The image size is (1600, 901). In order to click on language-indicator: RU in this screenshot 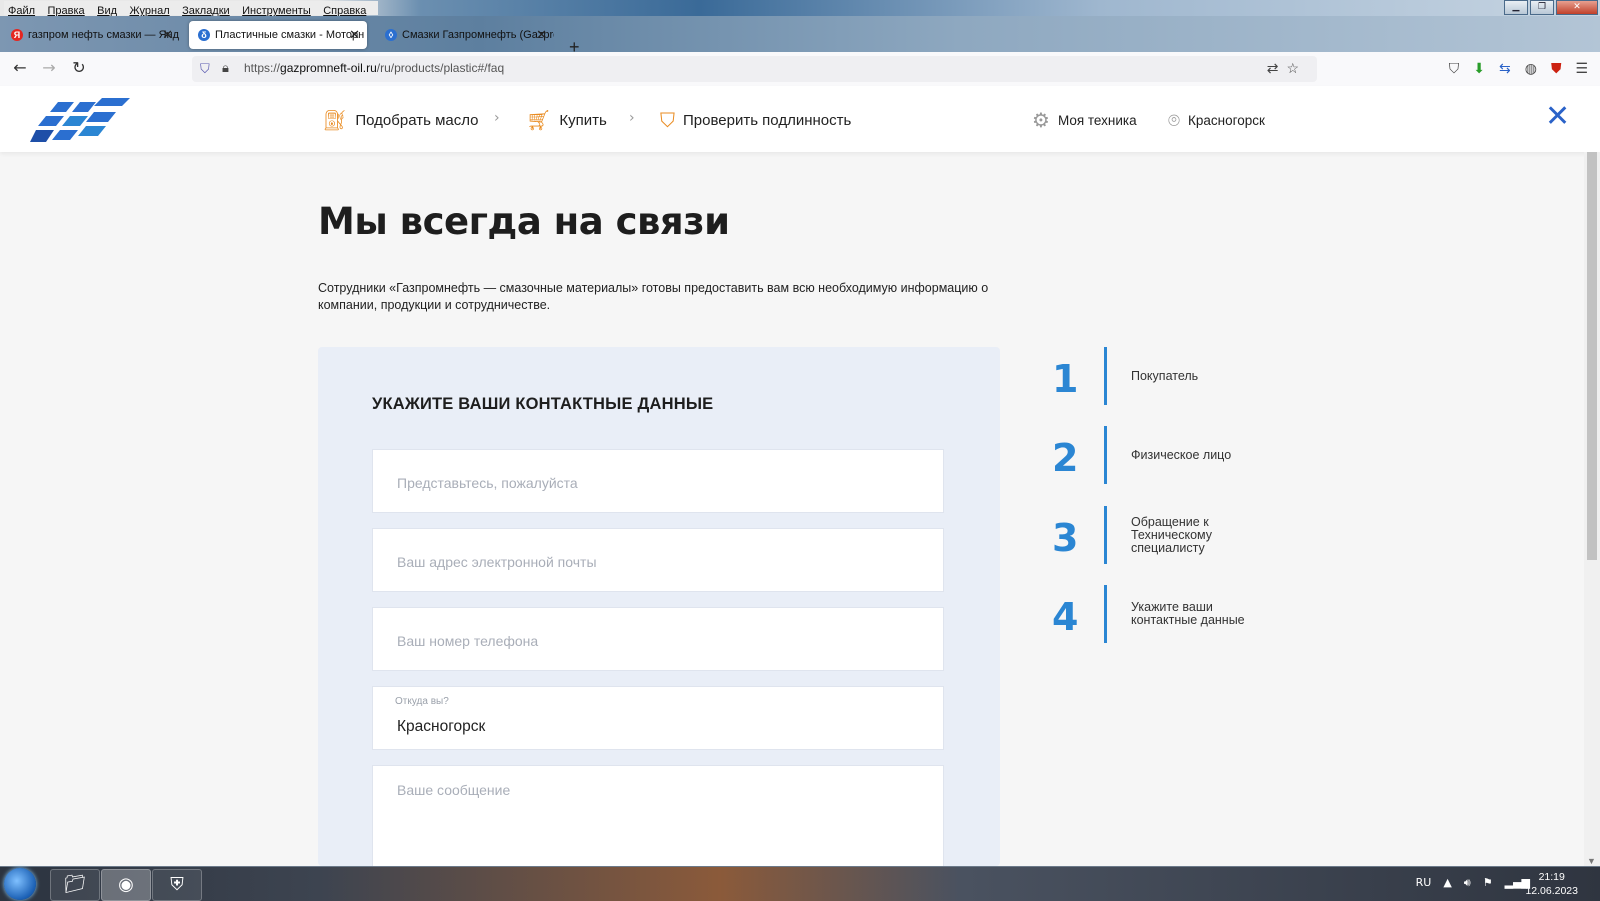, I will do `click(1424, 883)`.